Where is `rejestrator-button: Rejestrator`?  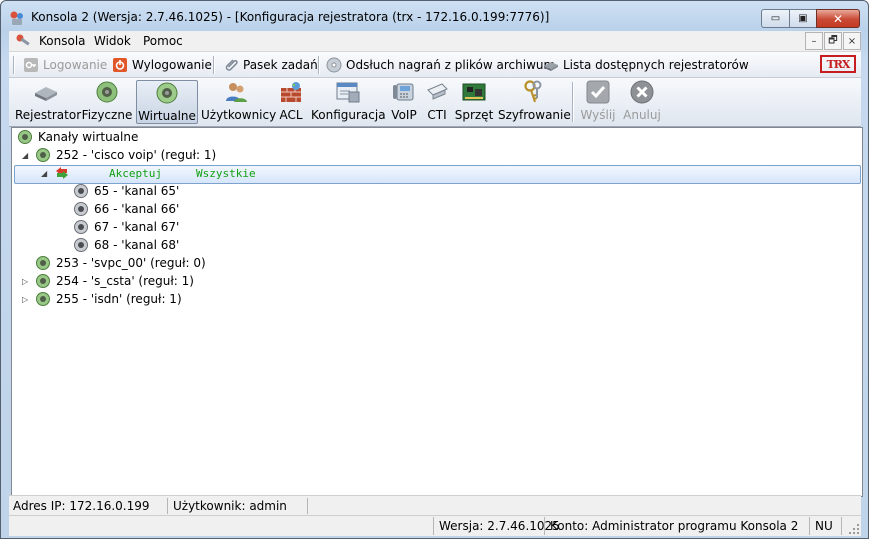 rejestrator-button: Rejestrator is located at coordinates (48, 102).